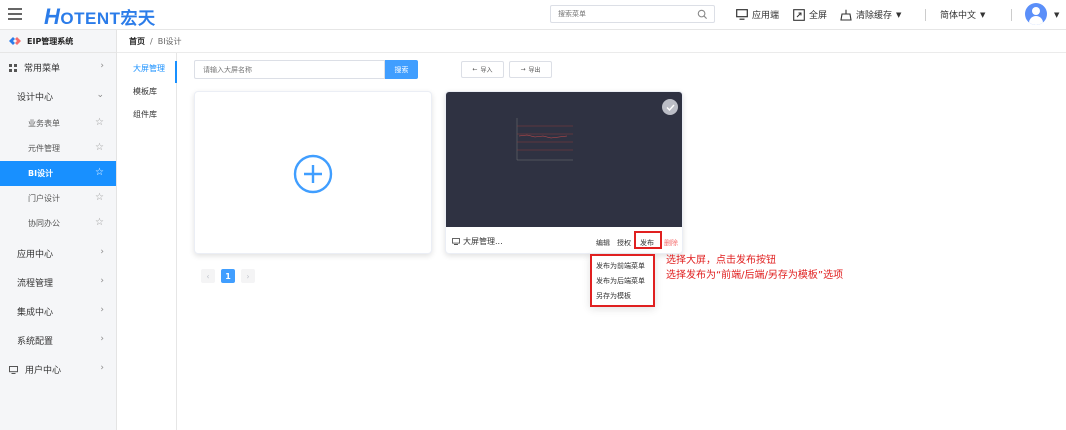 This screenshot has height=430, width=1066. Describe the element at coordinates (15, 14) in the screenshot. I see `menu-toggle-icon` at that location.